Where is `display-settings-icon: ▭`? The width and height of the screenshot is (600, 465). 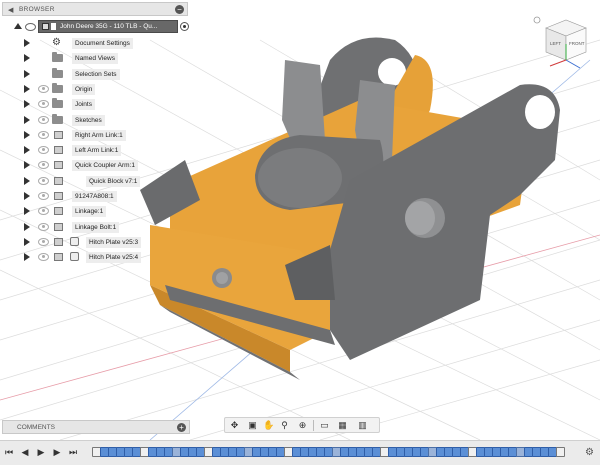 display-settings-icon: ▭ is located at coordinates (324, 425).